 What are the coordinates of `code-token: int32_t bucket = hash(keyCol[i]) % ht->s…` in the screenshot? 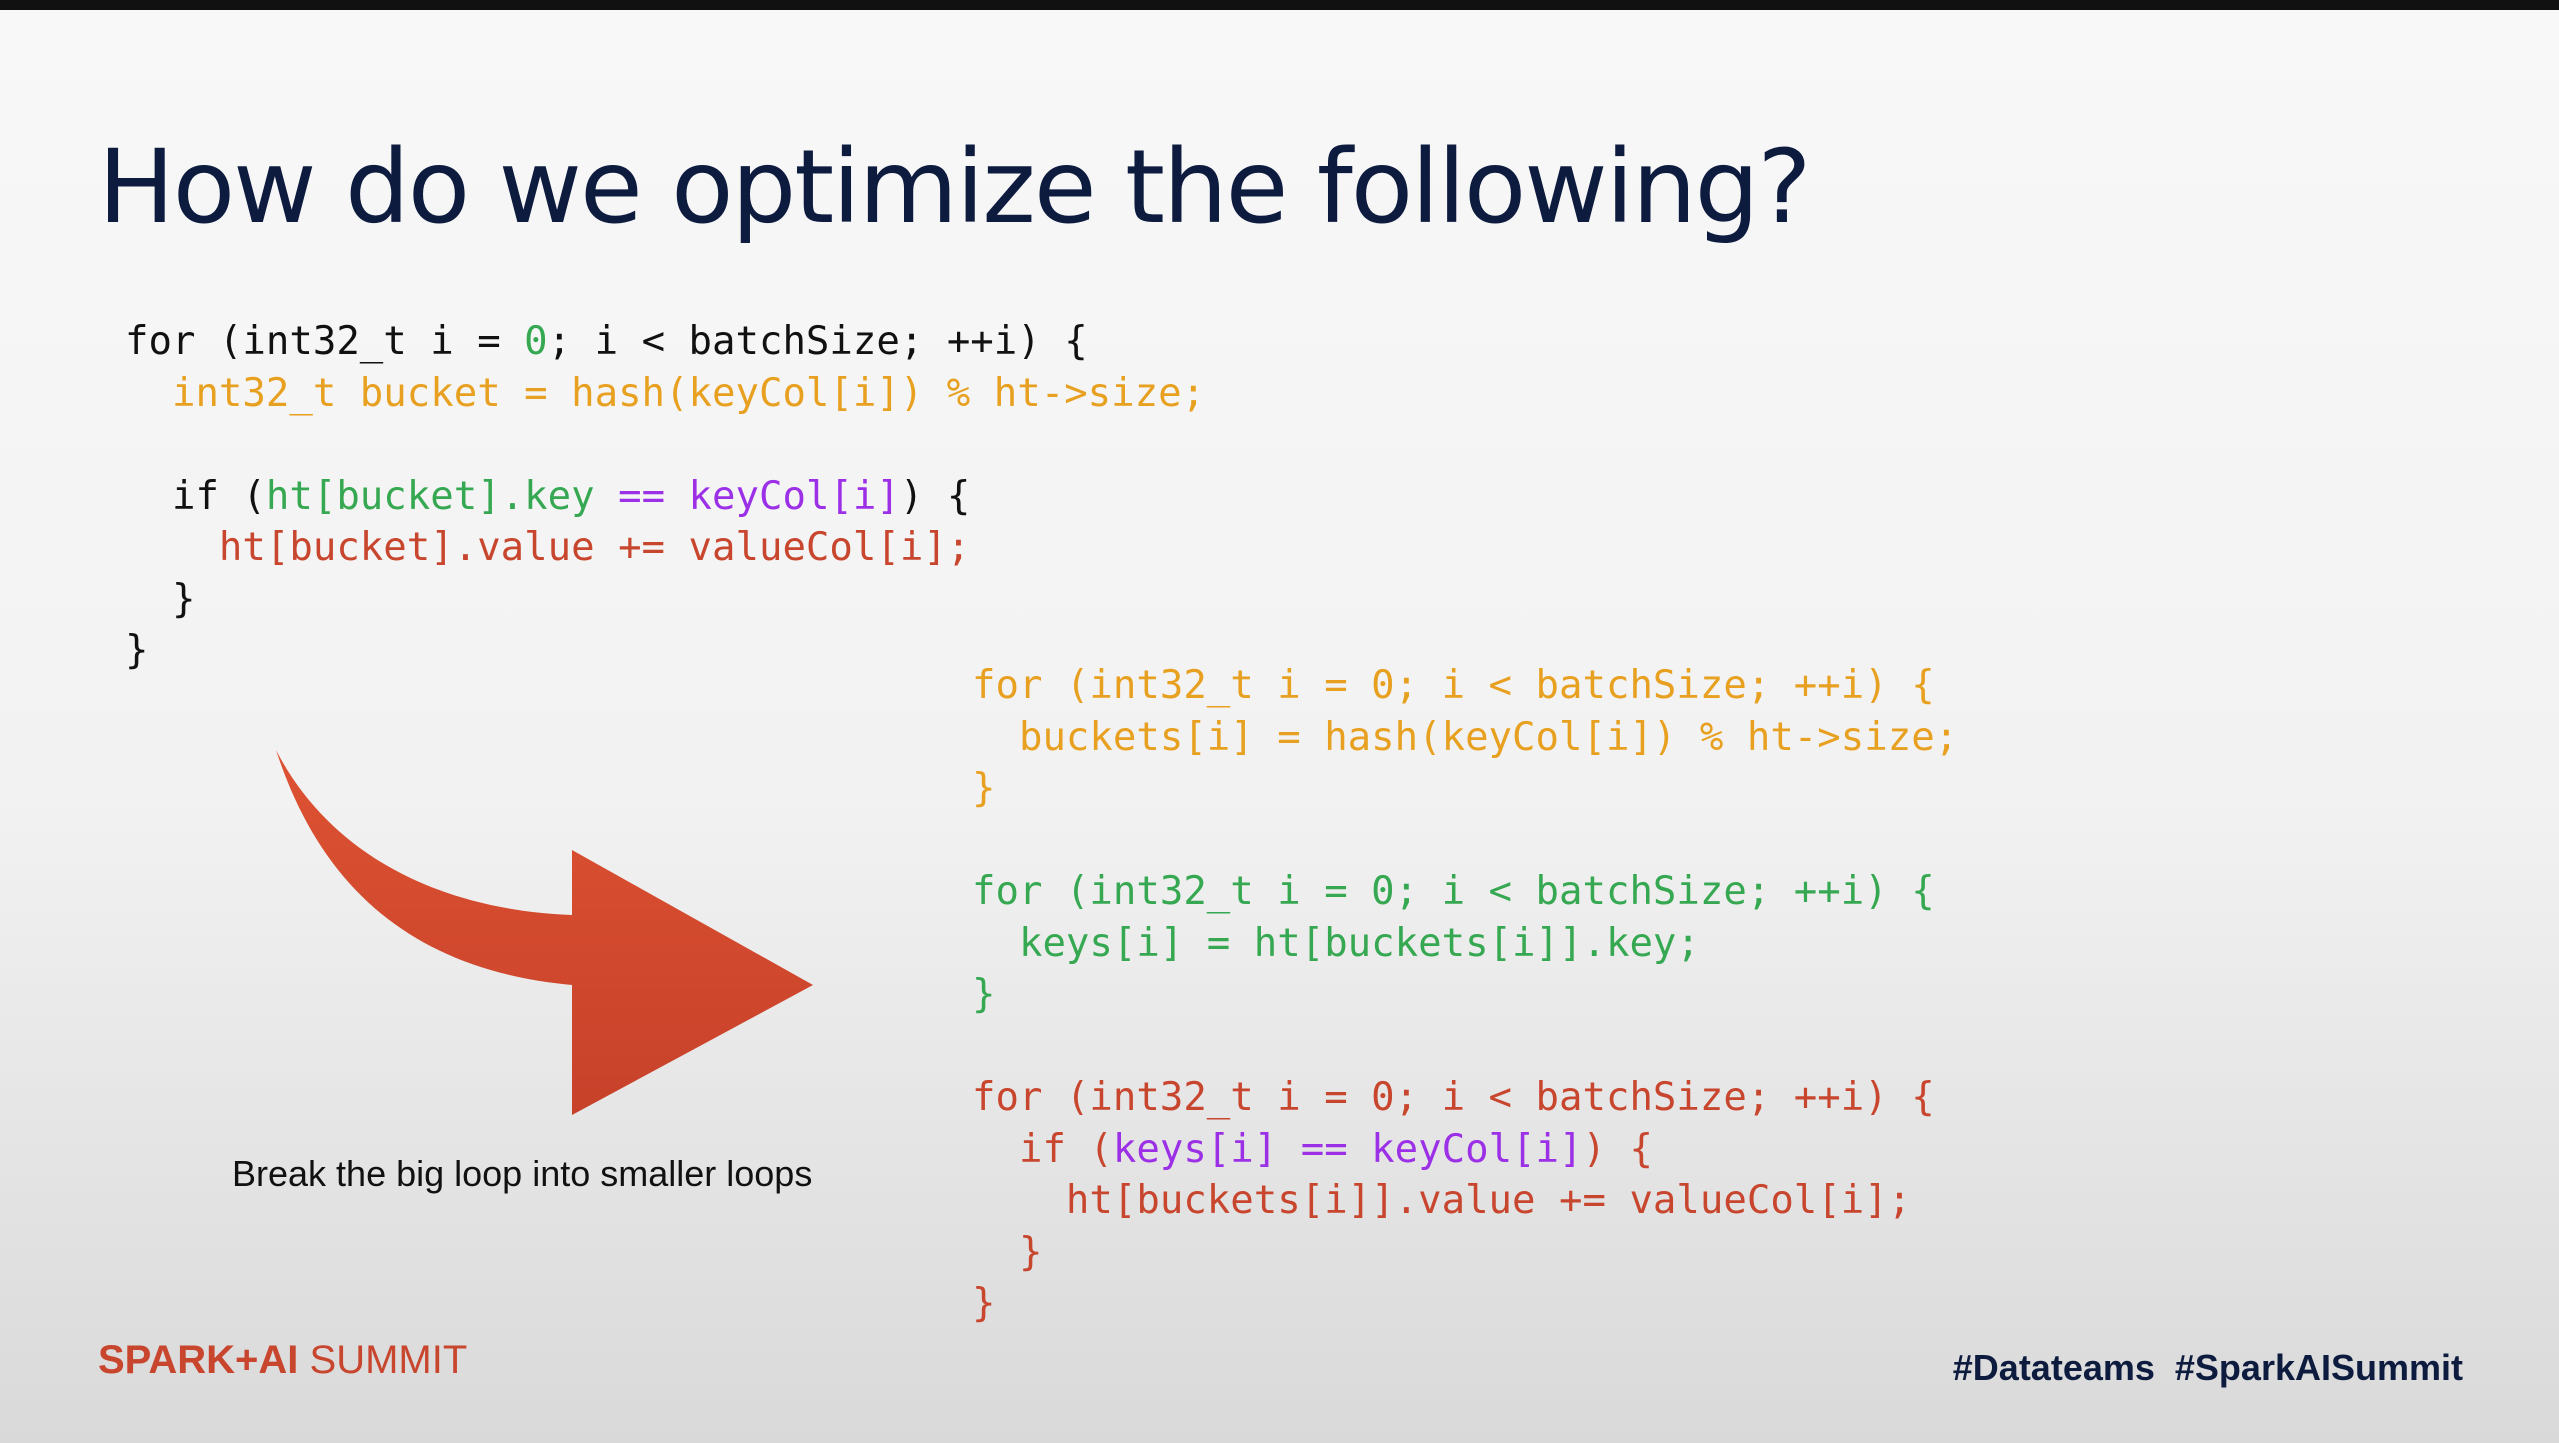 It's located at (665, 393).